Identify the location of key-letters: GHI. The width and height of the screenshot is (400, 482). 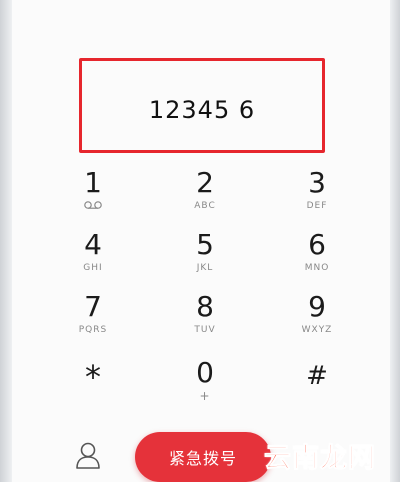
(93, 268).